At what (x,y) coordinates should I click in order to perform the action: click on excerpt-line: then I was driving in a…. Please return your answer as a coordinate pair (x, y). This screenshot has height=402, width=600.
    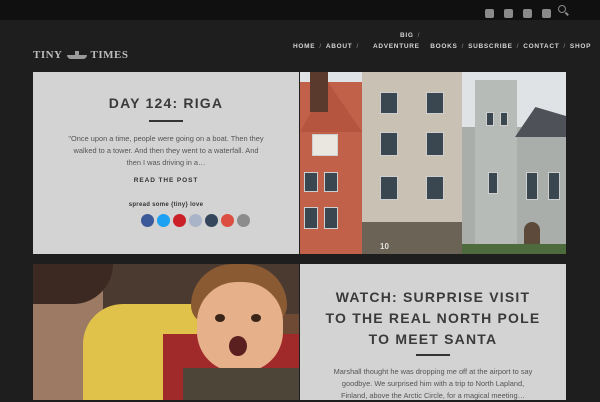
    Looking at the image, I should click on (166, 162).